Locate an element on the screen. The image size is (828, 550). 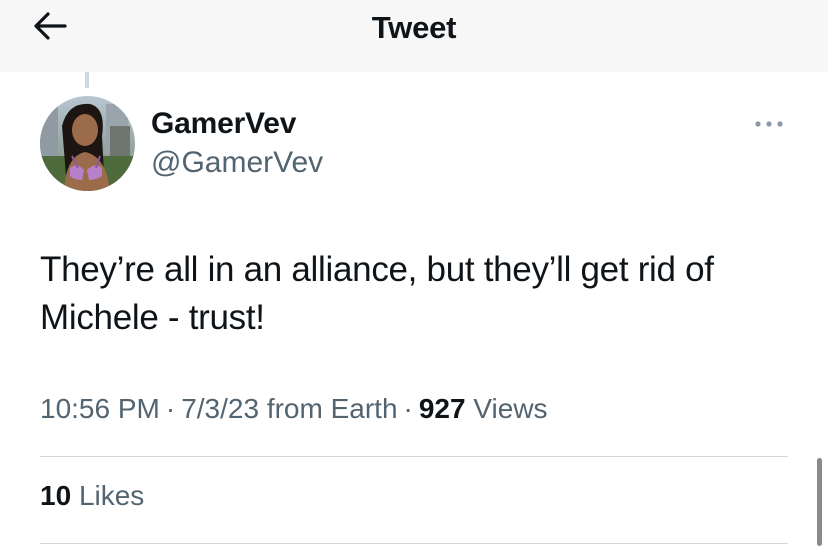
views-label: Views is located at coordinates (510, 408).